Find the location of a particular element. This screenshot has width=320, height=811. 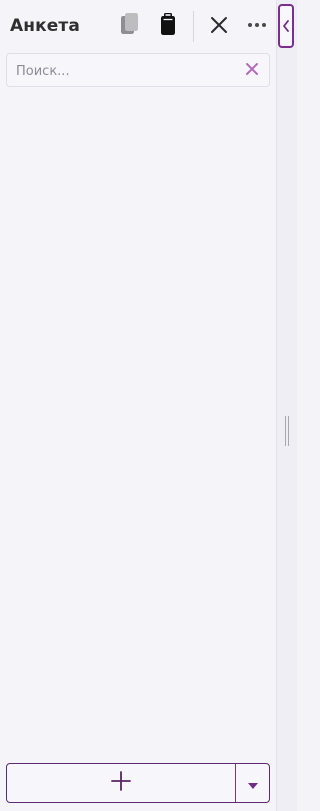

right-sidebar-strip is located at coordinates (287, 405).